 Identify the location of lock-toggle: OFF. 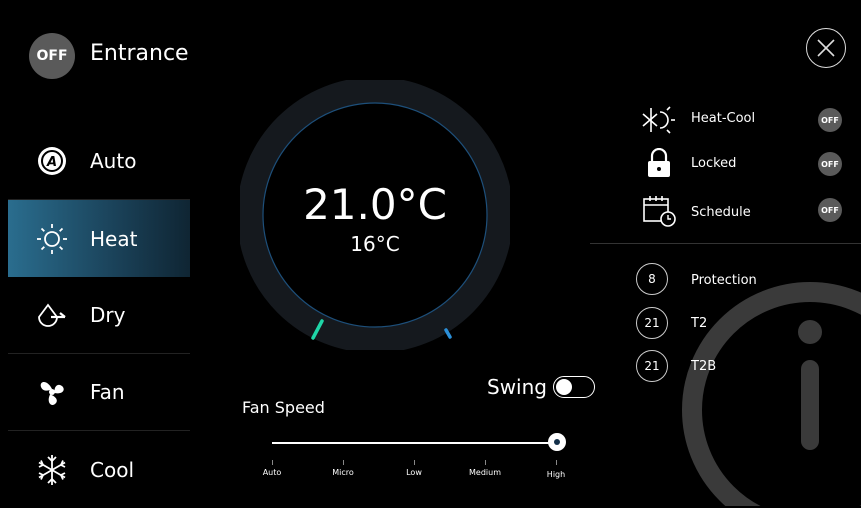
(830, 164).